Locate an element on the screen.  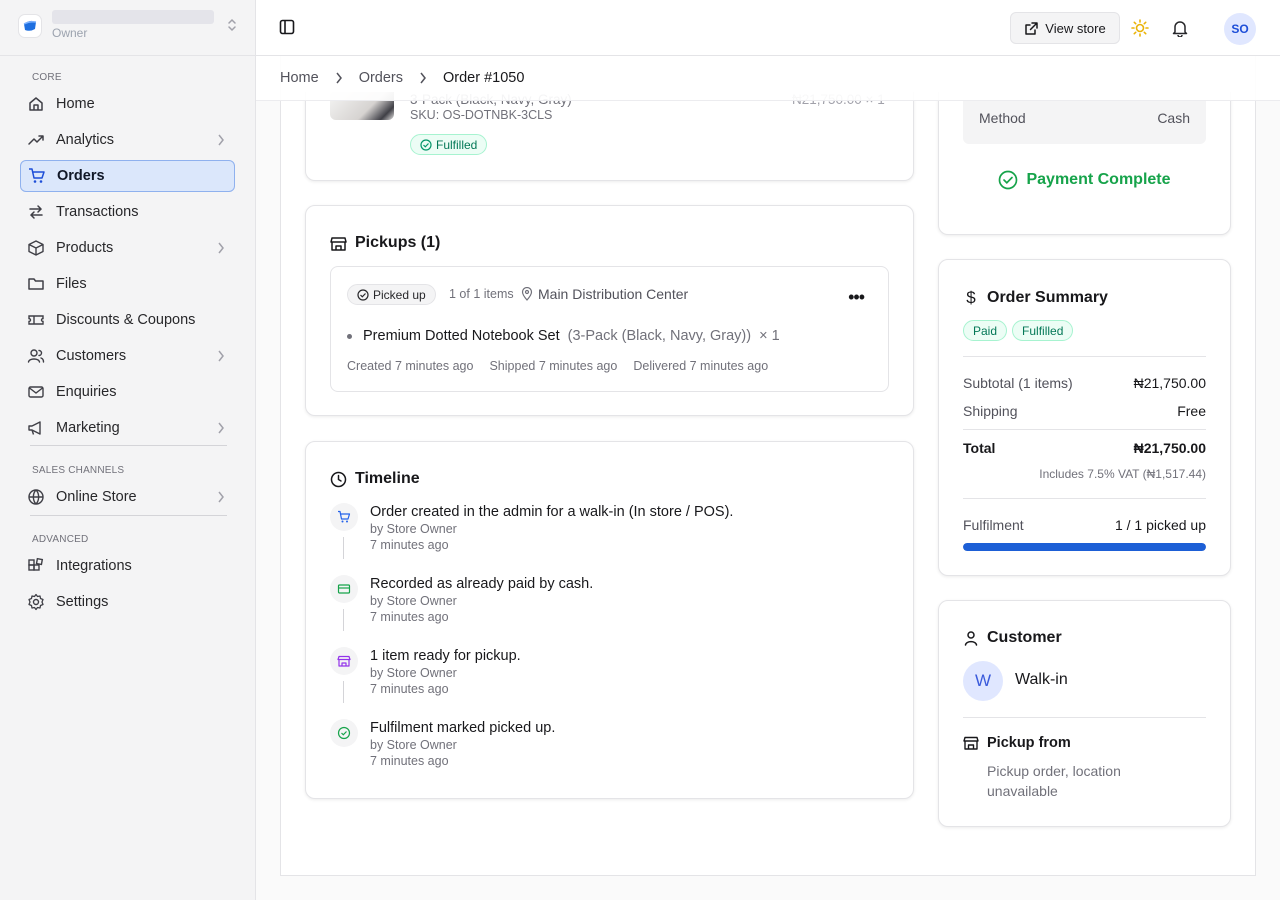
sidebar-item-label: Orders is located at coordinates (81, 176).